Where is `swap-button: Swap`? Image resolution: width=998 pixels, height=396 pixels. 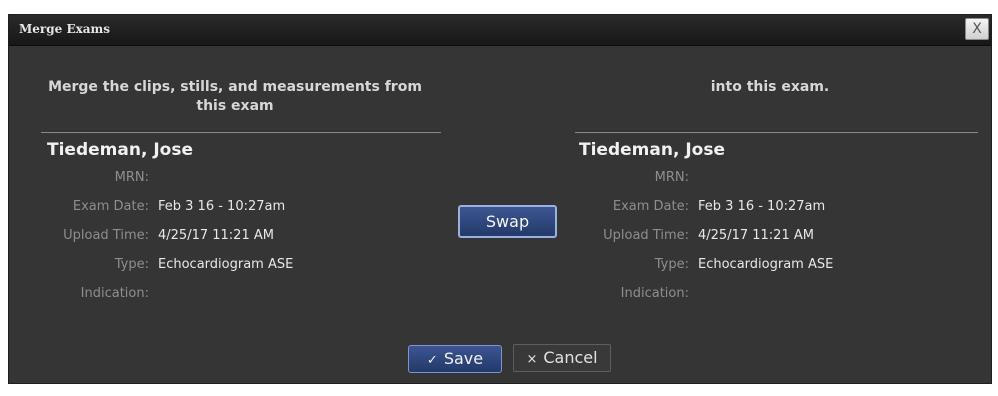 swap-button: Swap is located at coordinates (507, 221).